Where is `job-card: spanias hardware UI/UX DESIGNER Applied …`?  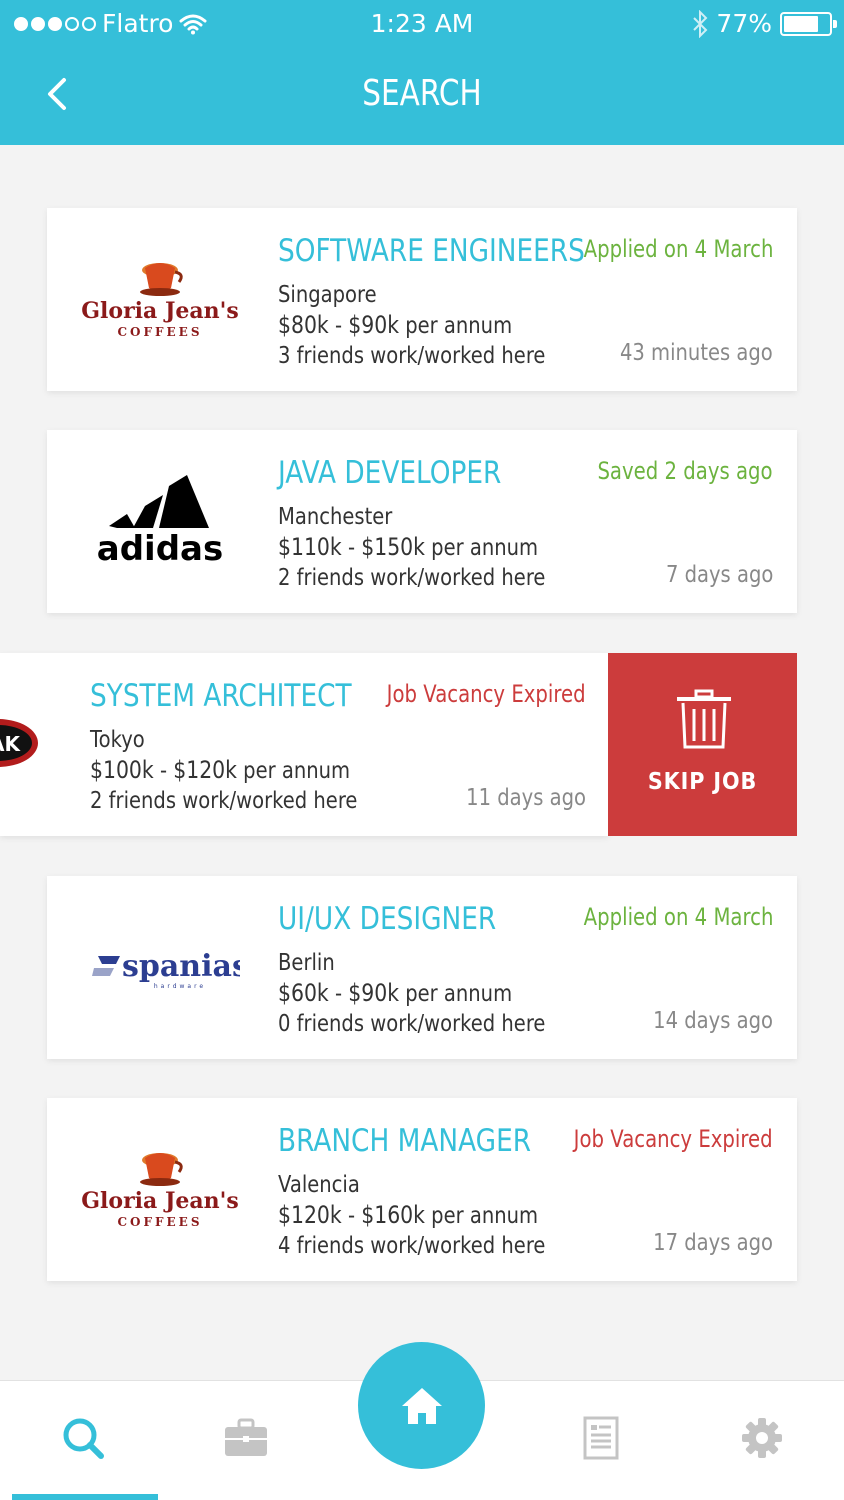
job-card: spanias hardware UI/UX DESIGNER Applied … is located at coordinates (422, 967).